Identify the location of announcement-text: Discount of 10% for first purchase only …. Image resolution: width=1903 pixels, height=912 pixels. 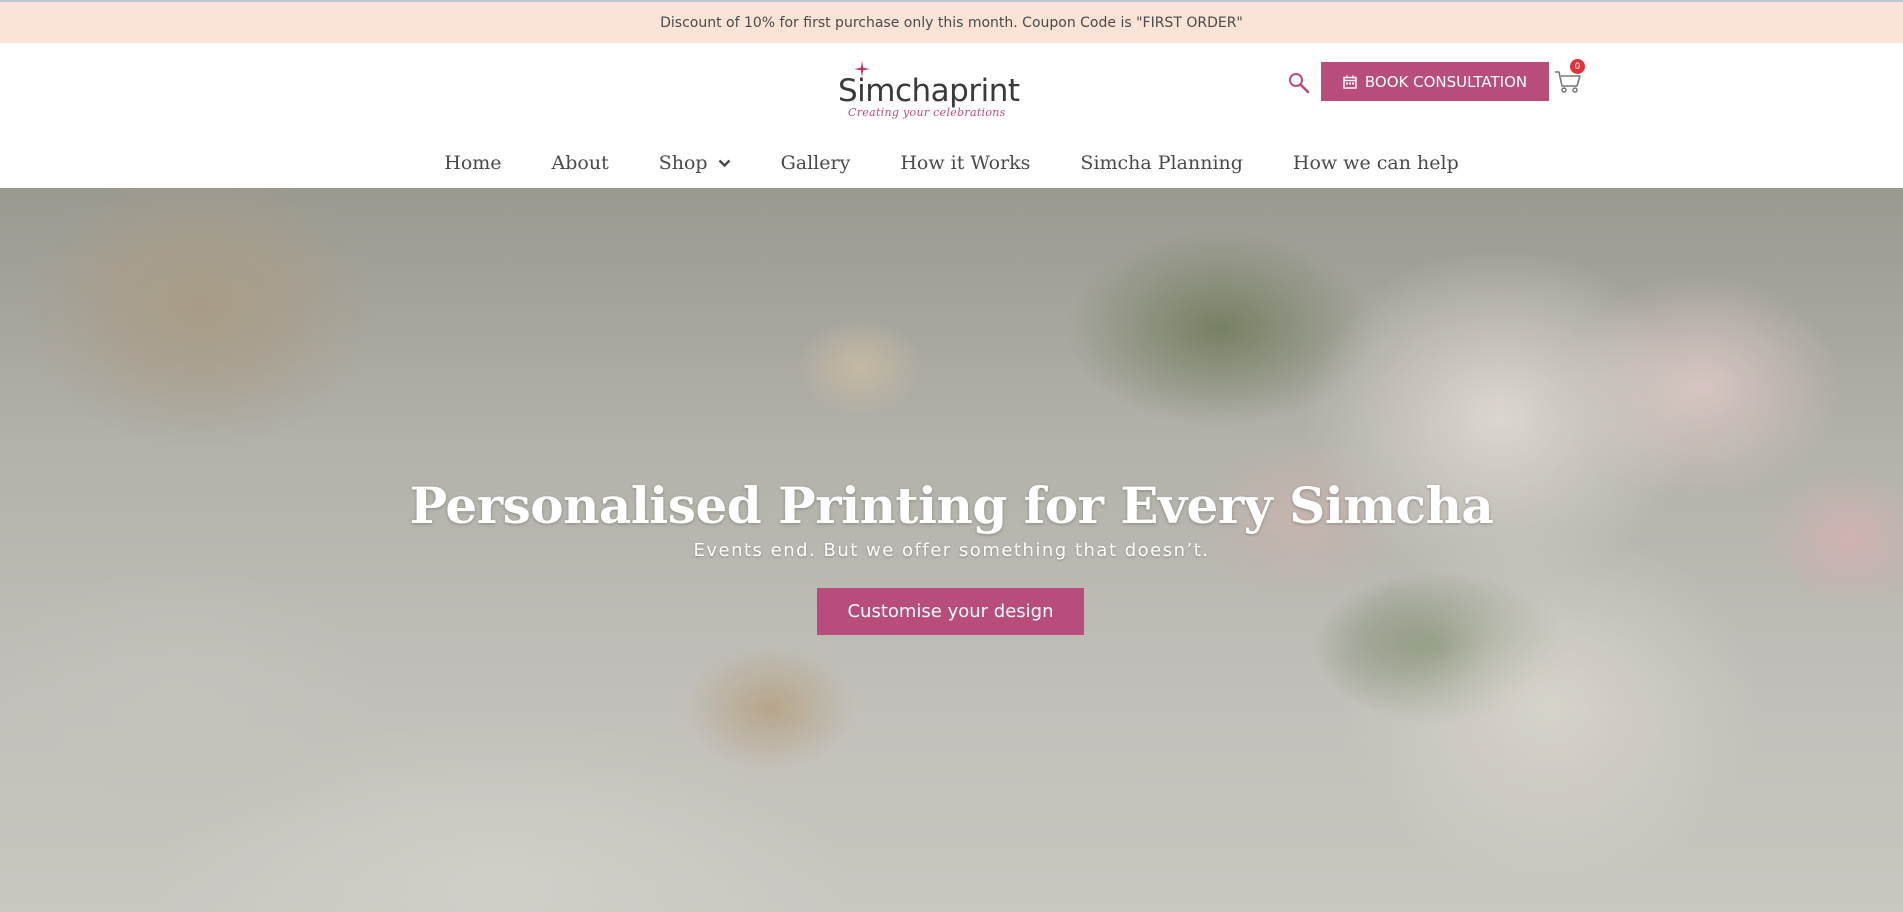
(951, 22).